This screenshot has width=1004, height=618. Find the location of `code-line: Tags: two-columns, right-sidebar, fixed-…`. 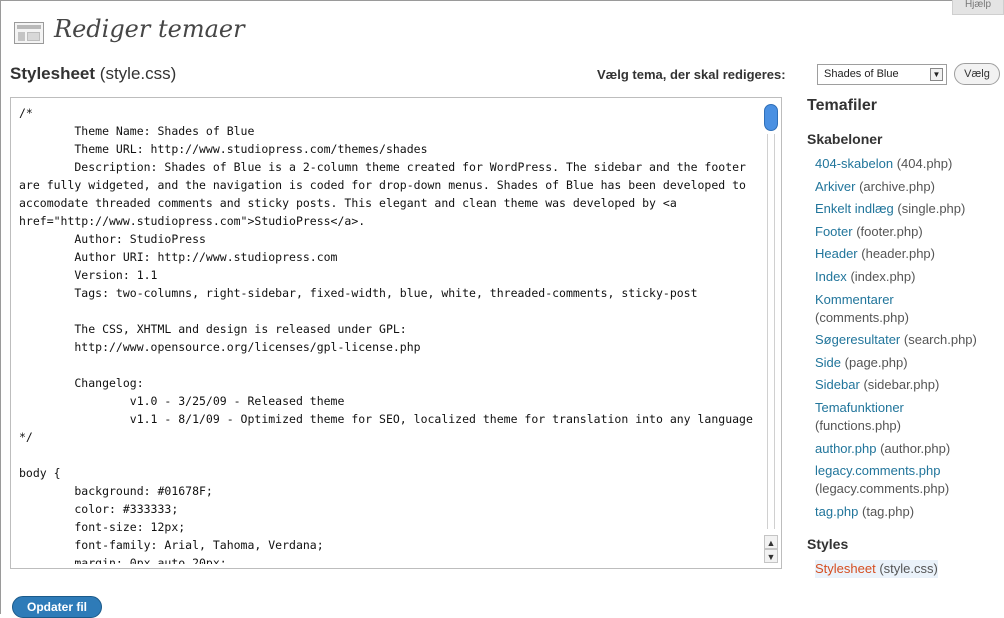

code-line: Tags: two-columns, right-sidebar, fixed-… is located at coordinates (358, 293).